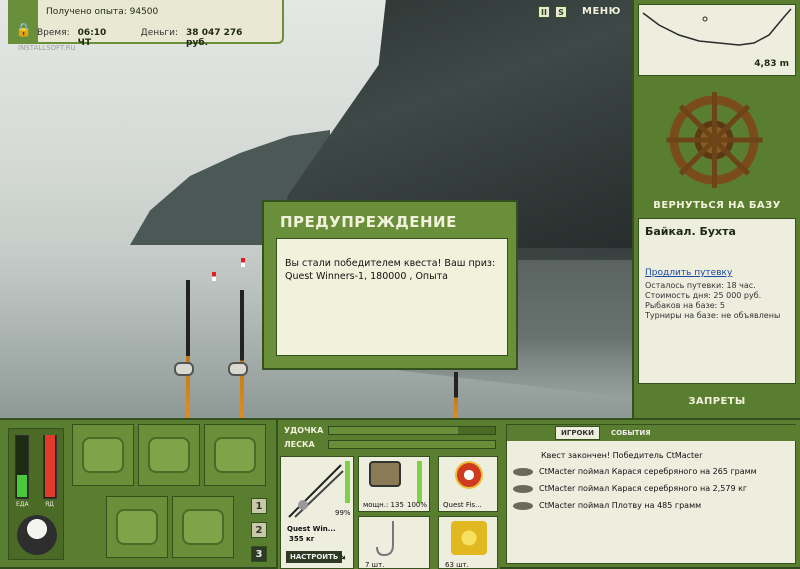  What do you see at coordinates (259, 506) in the screenshot?
I see `page-button-1: 1` at bounding box center [259, 506].